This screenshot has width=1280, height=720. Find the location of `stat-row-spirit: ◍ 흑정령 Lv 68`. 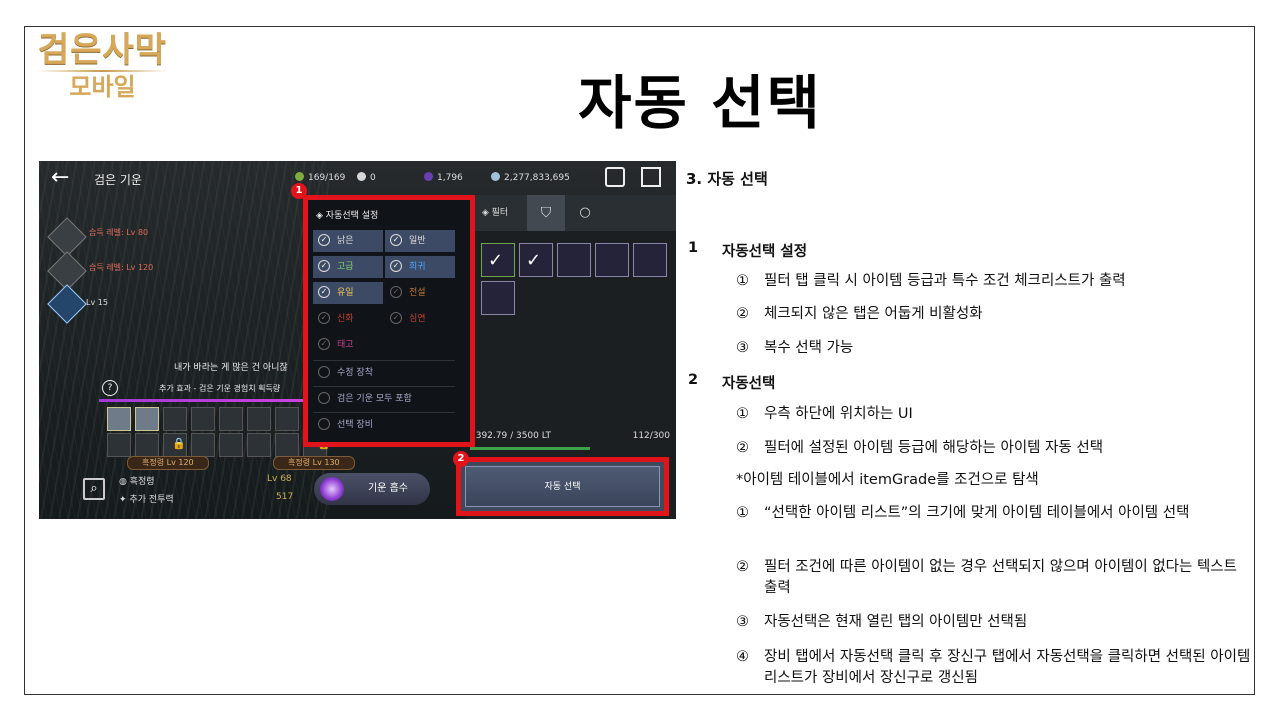

stat-row-spirit: ◍ 흑정령 Lv 68 is located at coordinates (205, 480).